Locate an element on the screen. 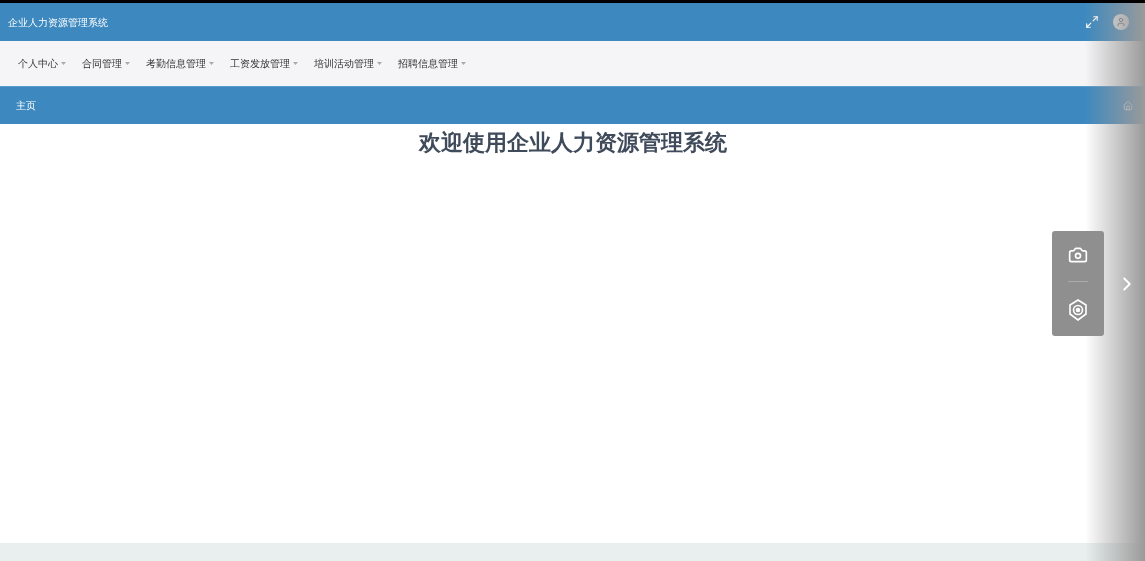 The height and width of the screenshot is (561, 1145). menu-item: 个人中心 is located at coordinates (42, 63).